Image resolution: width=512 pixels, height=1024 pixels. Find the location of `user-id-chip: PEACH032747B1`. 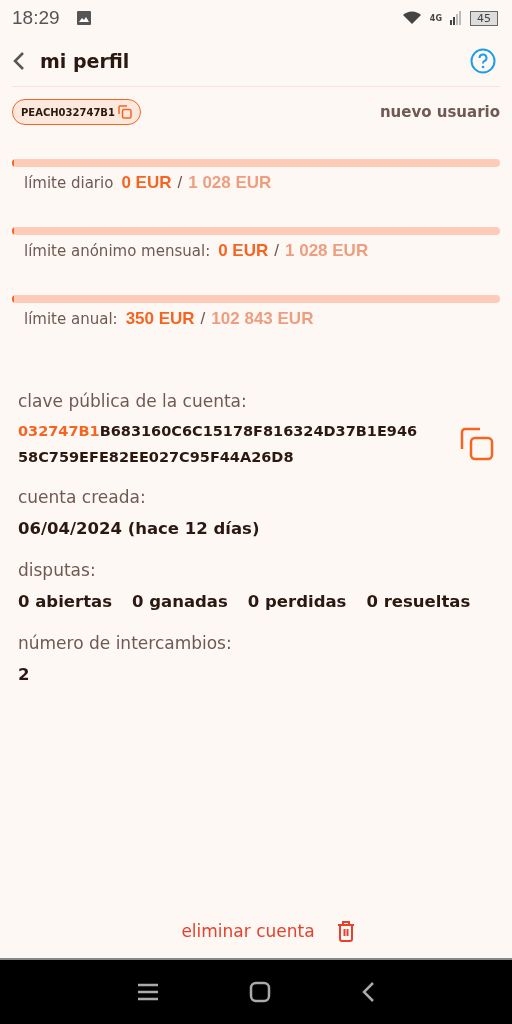

user-id-chip: PEACH032747B1 is located at coordinates (76, 112).